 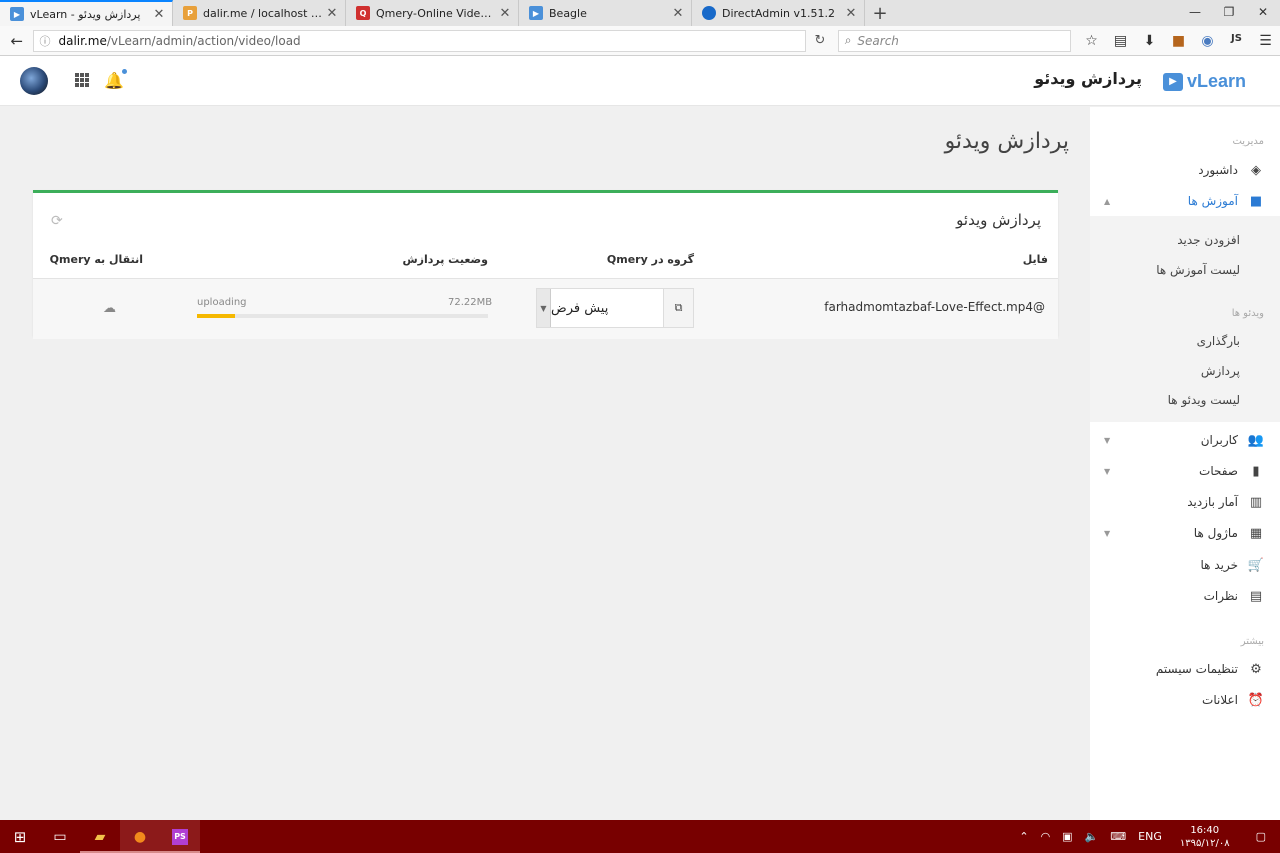 I want to click on firefox-icon: ●, so click(x=140, y=836).